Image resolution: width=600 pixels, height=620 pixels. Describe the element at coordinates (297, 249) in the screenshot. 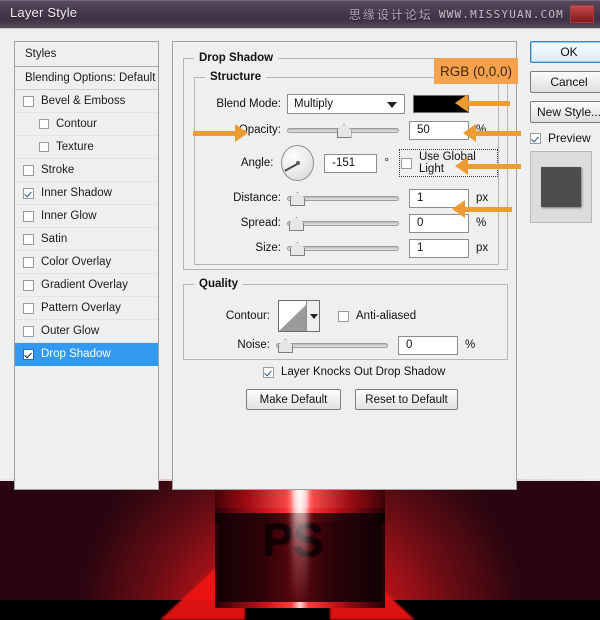

I see `size-slider-thumb` at that location.